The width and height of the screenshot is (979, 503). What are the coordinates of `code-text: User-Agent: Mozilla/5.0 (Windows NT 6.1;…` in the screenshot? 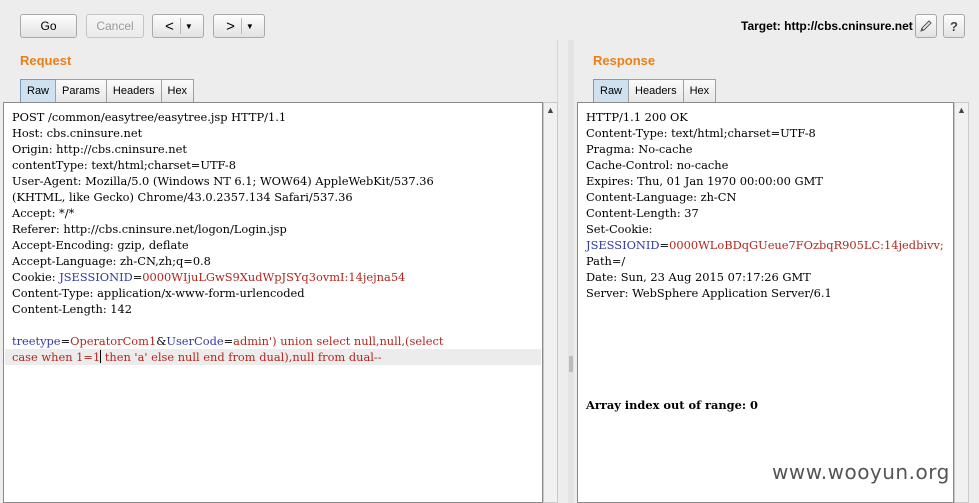 It's located at (223, 181).